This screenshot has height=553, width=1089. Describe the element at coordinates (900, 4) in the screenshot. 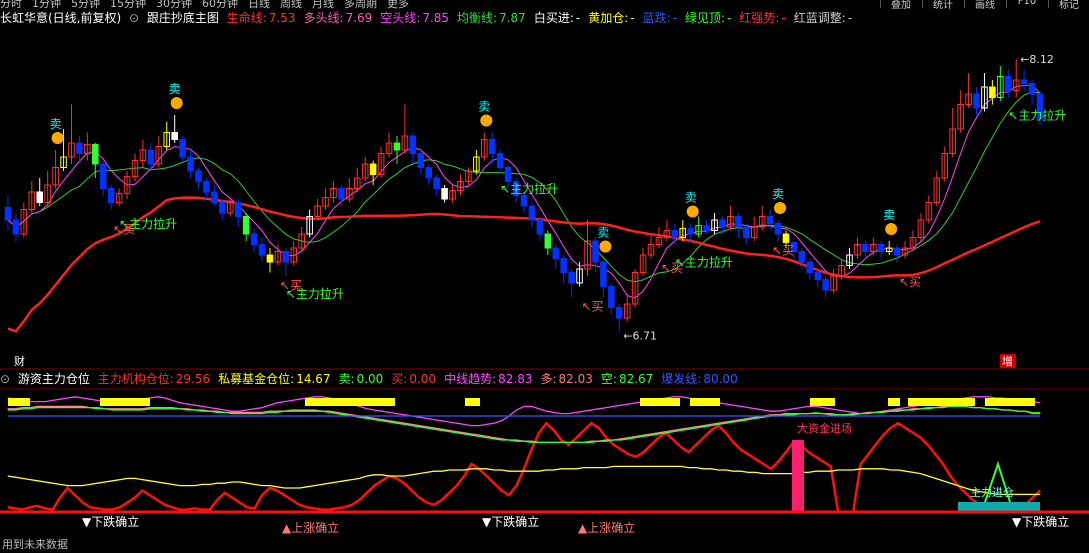

I see `toolbar-button-0: 叠加` at that location.